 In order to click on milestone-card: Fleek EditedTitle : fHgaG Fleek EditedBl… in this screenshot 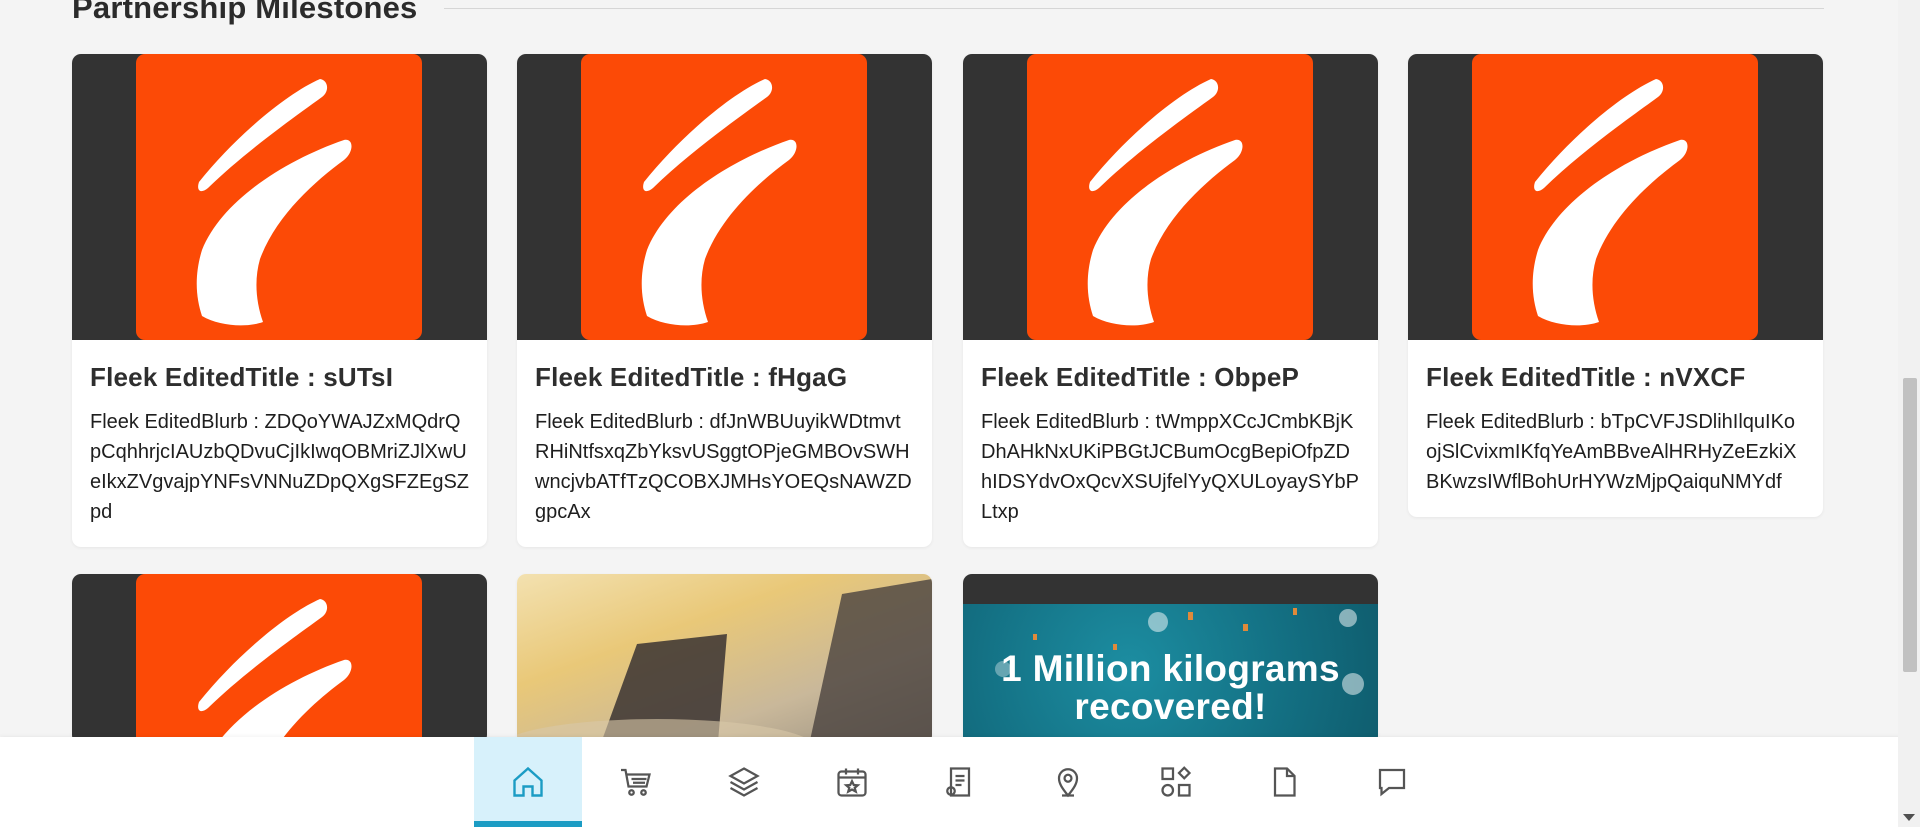, I will do `click(724, 300)`.